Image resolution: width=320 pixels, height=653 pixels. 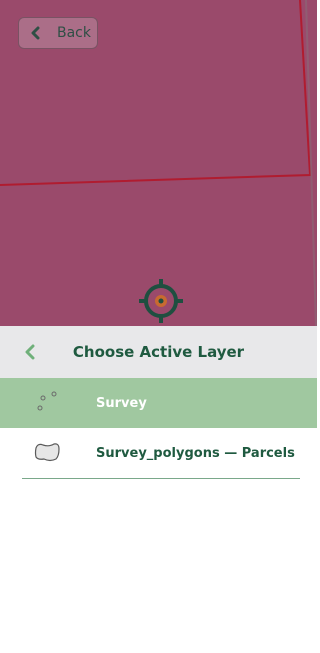 What do you see at coordinates (161, 301) in the screenshot?
I see `crosshair-icon` at bounding box center [161, 301].